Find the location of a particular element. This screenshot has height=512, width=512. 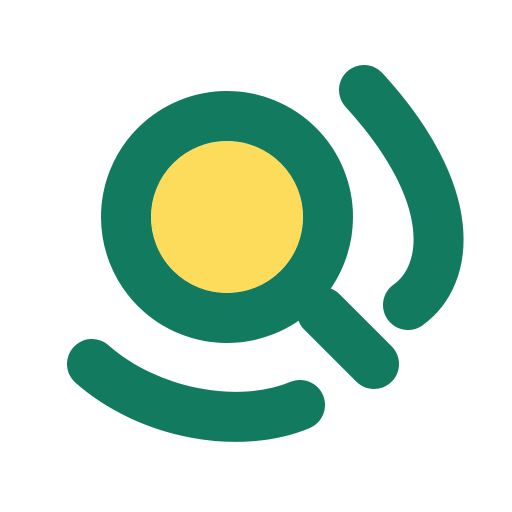

magnifier-handle is located at coordinates (348, 338).